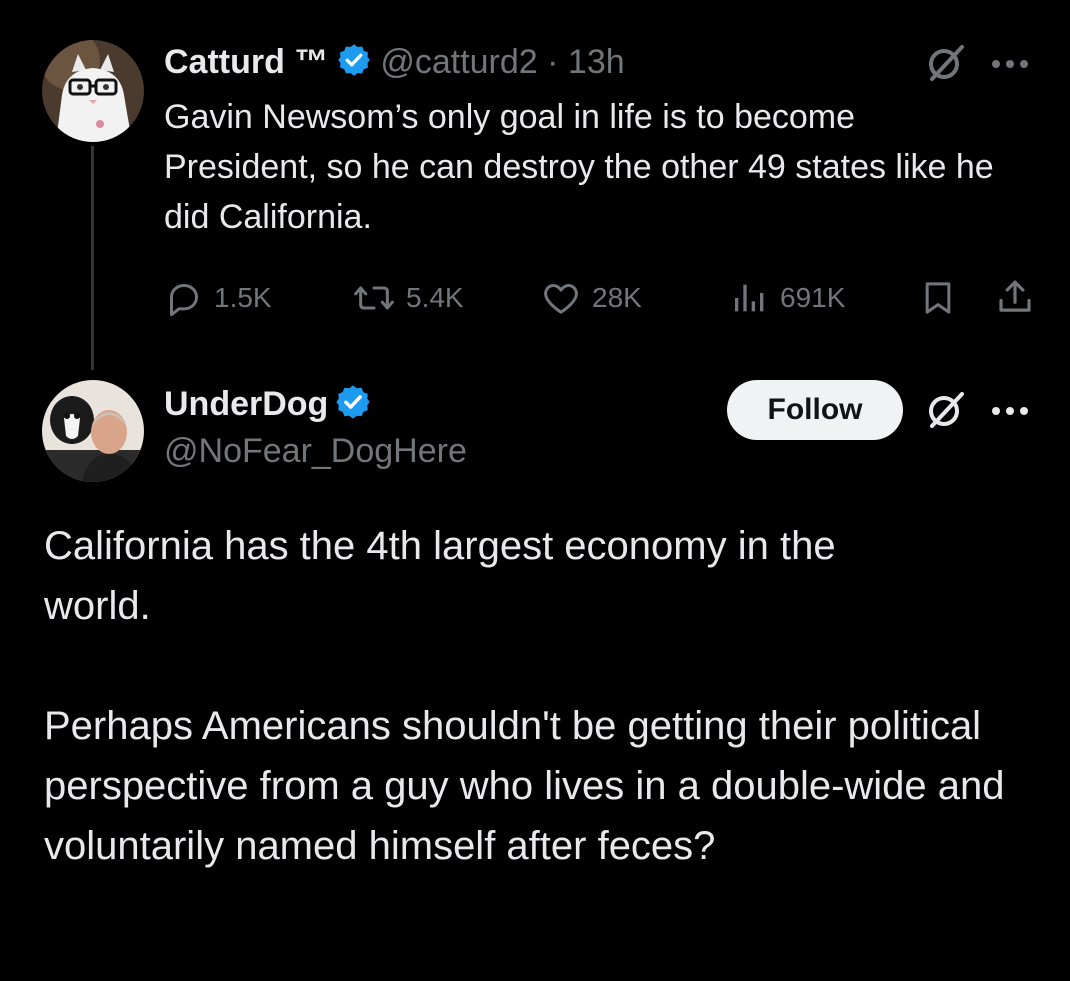 The image size is (1070, 981). What do you see at coordinates (435, 297) in the screenshot?
I see `retweet-count: 5.4K` at bounding box center [435, 297].